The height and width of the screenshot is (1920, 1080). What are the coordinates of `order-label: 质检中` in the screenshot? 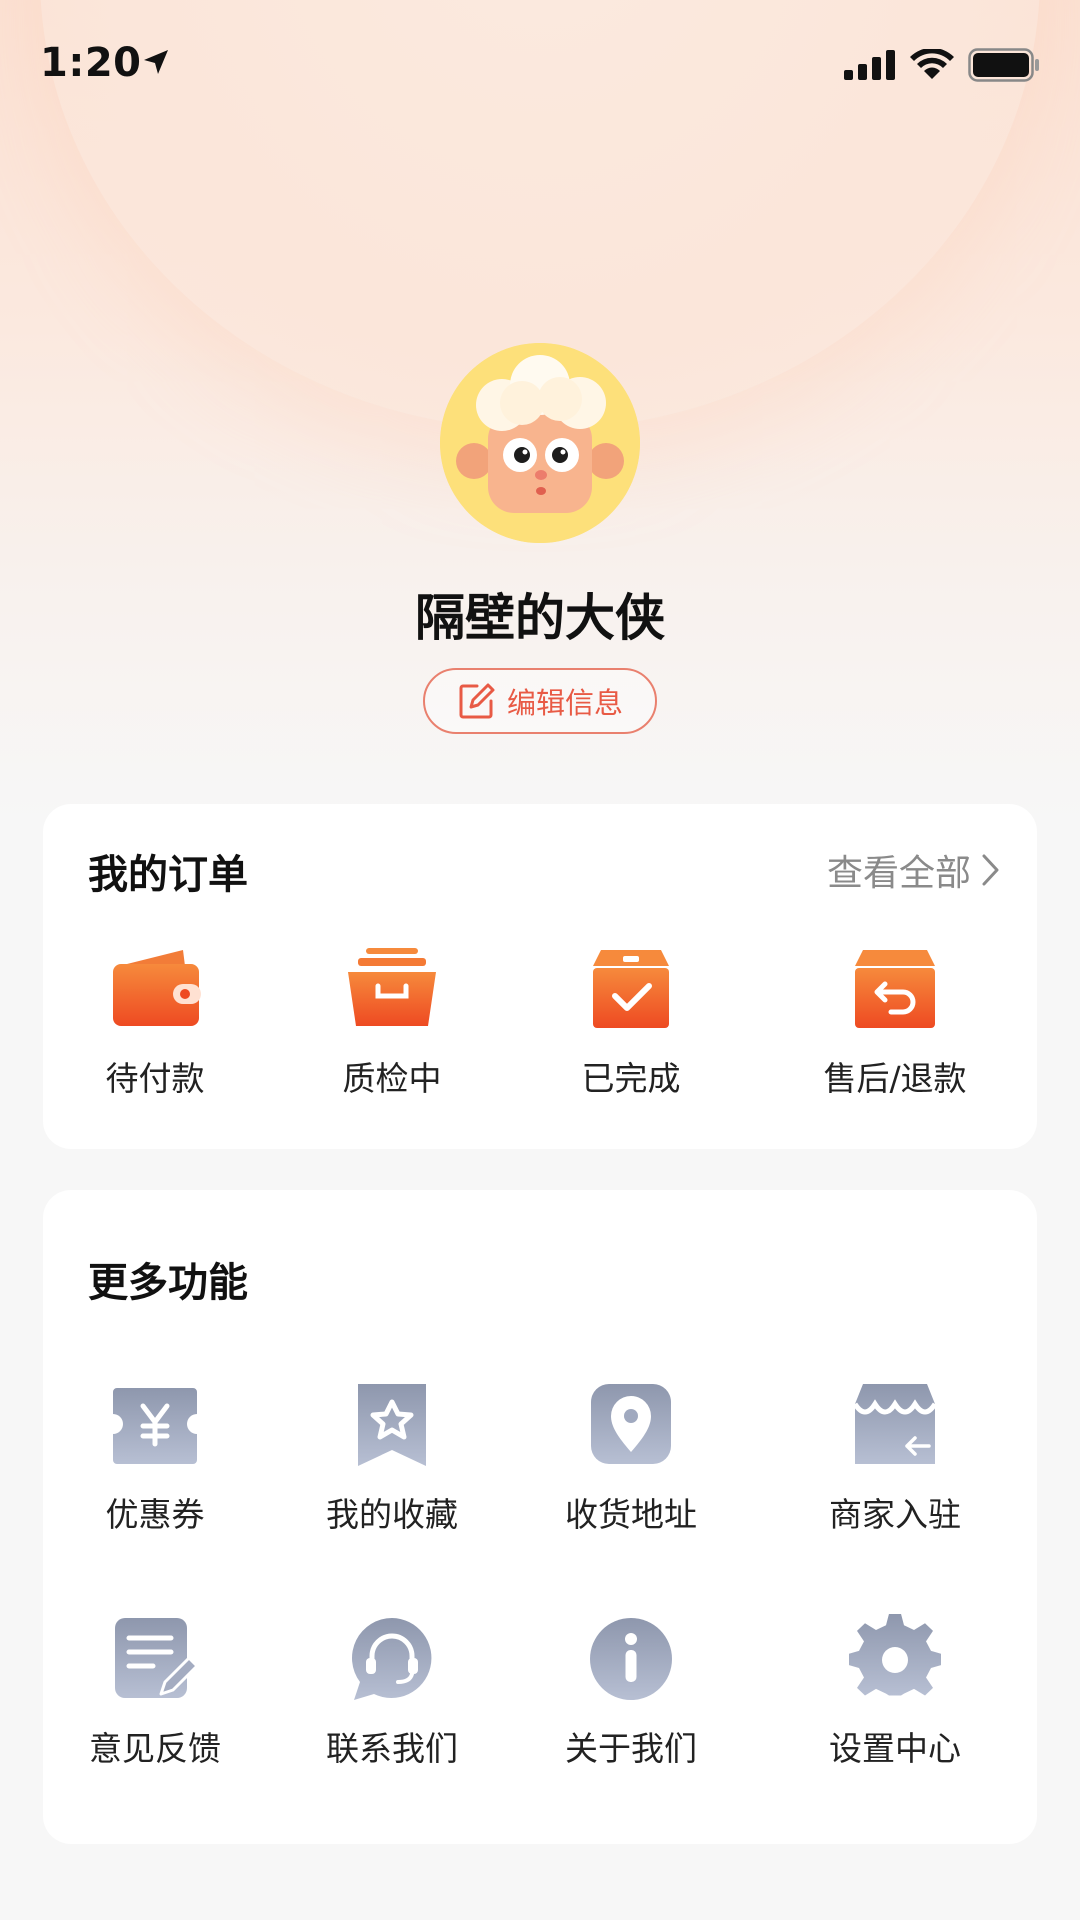 It's located at (392, 1078).